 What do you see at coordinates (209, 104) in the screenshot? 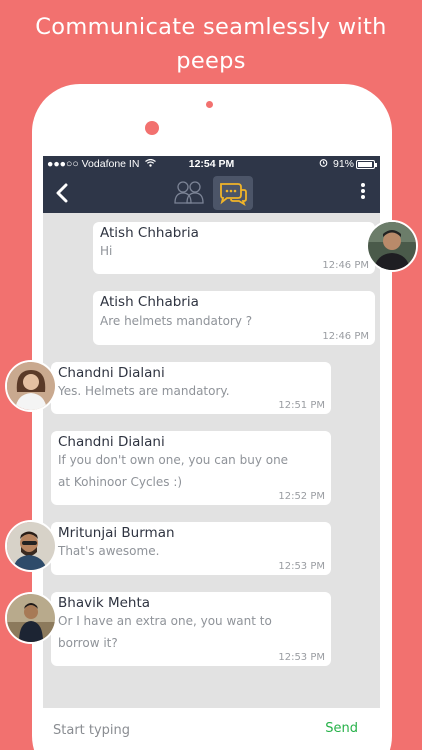
I see `phone-speaker` at bounding box center [209, 104].